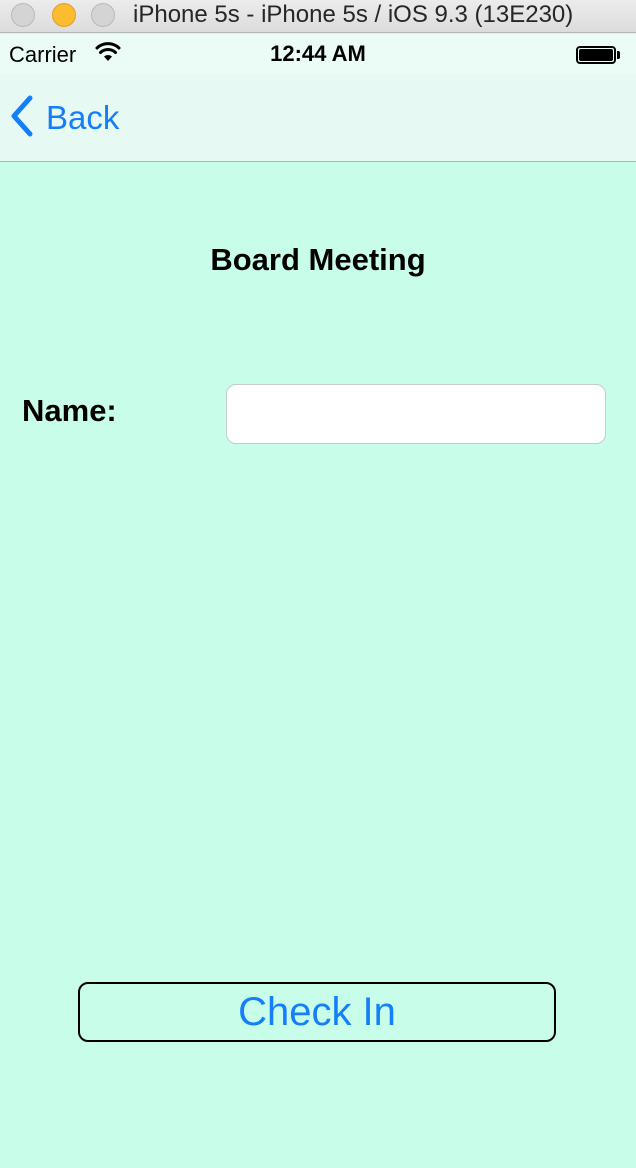  I want to click on status-bar: Carrier 12:44 AM, so click(318, 54).